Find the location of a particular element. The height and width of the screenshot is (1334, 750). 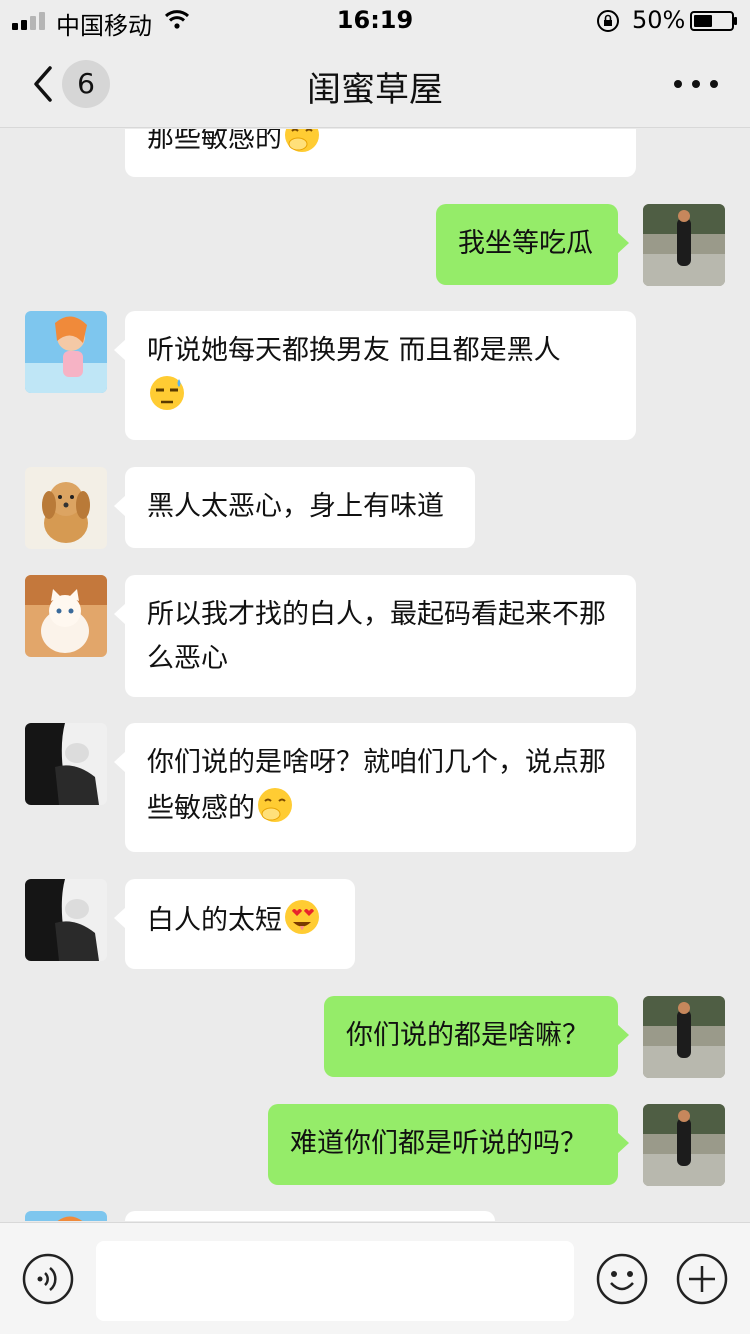

incoming-message-bubble is located at coordinates (310, 1216).